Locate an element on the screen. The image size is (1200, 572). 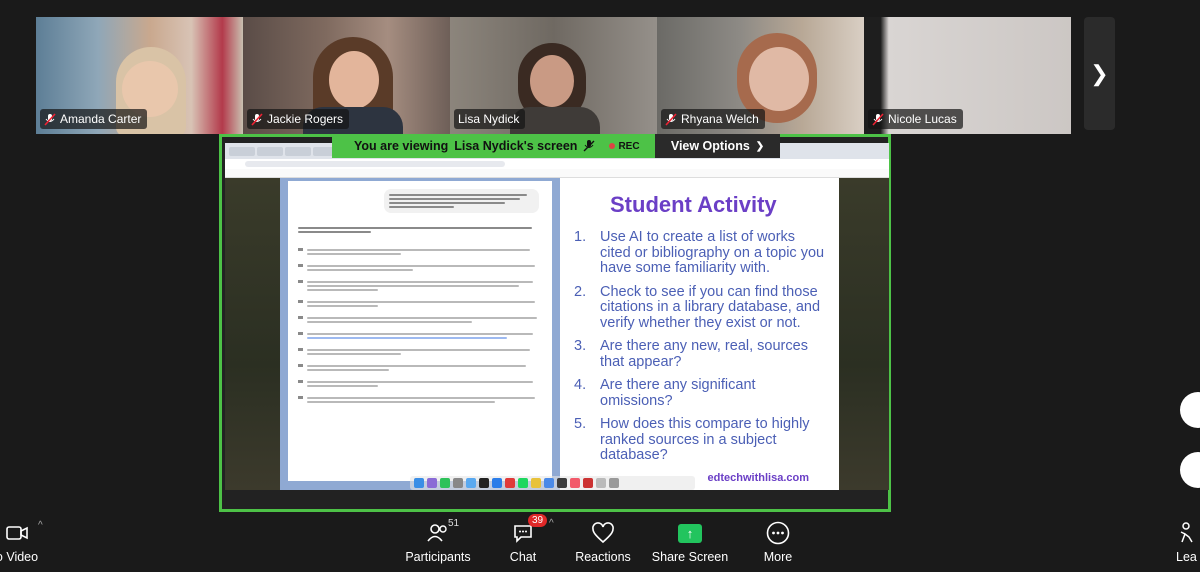
participant-name-chip: Amanda Carter is located at coordinates (94, 119).